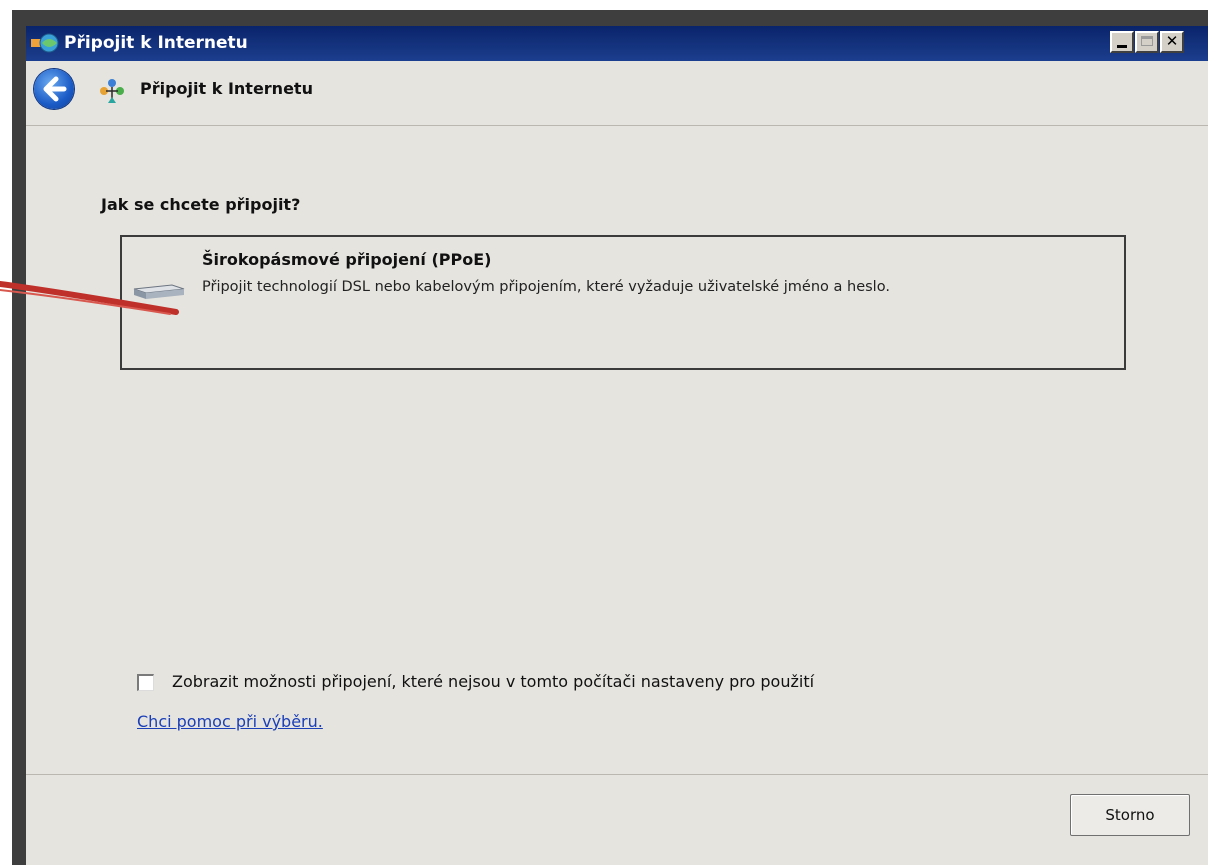 The height and width of the screenshot is (865, 1208). I want to click on maximize-button, so click(1147, 42).